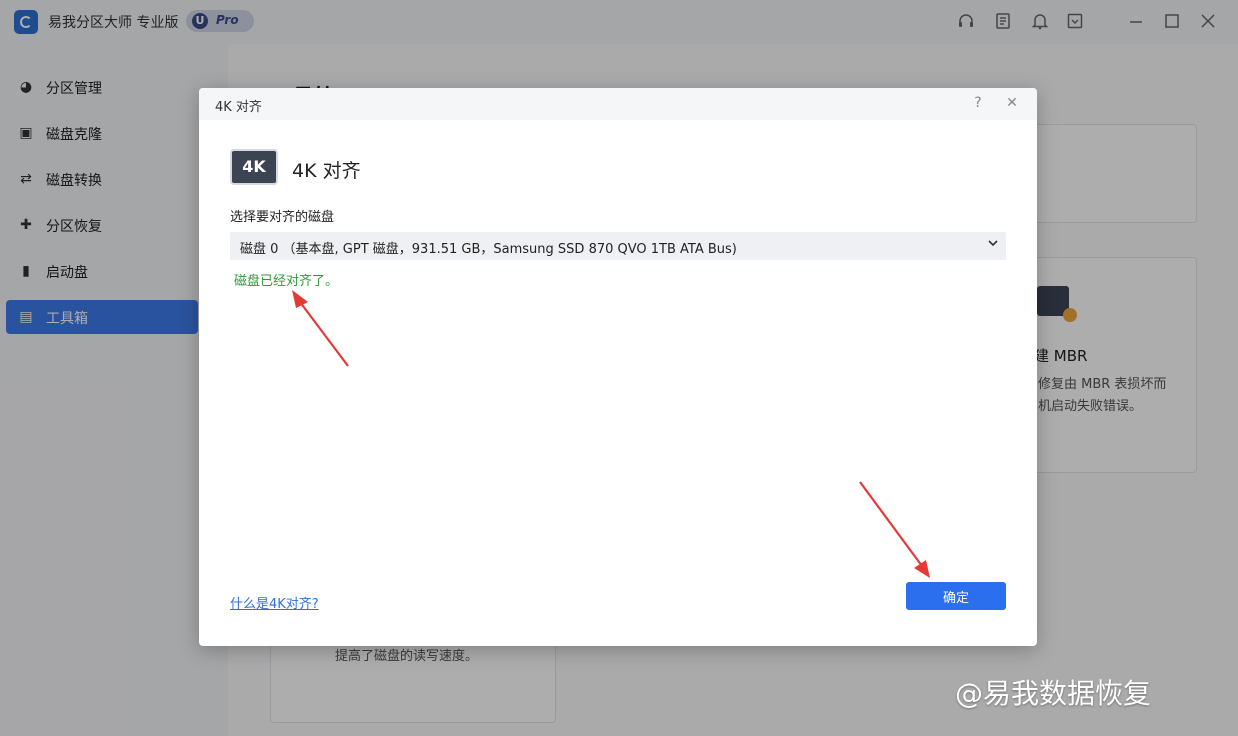 The image size is (1238, 736). What do you see at coordinates (320, 328) in the screenshot?
I see `arrow-to-status` at bounding box center [320, 328].